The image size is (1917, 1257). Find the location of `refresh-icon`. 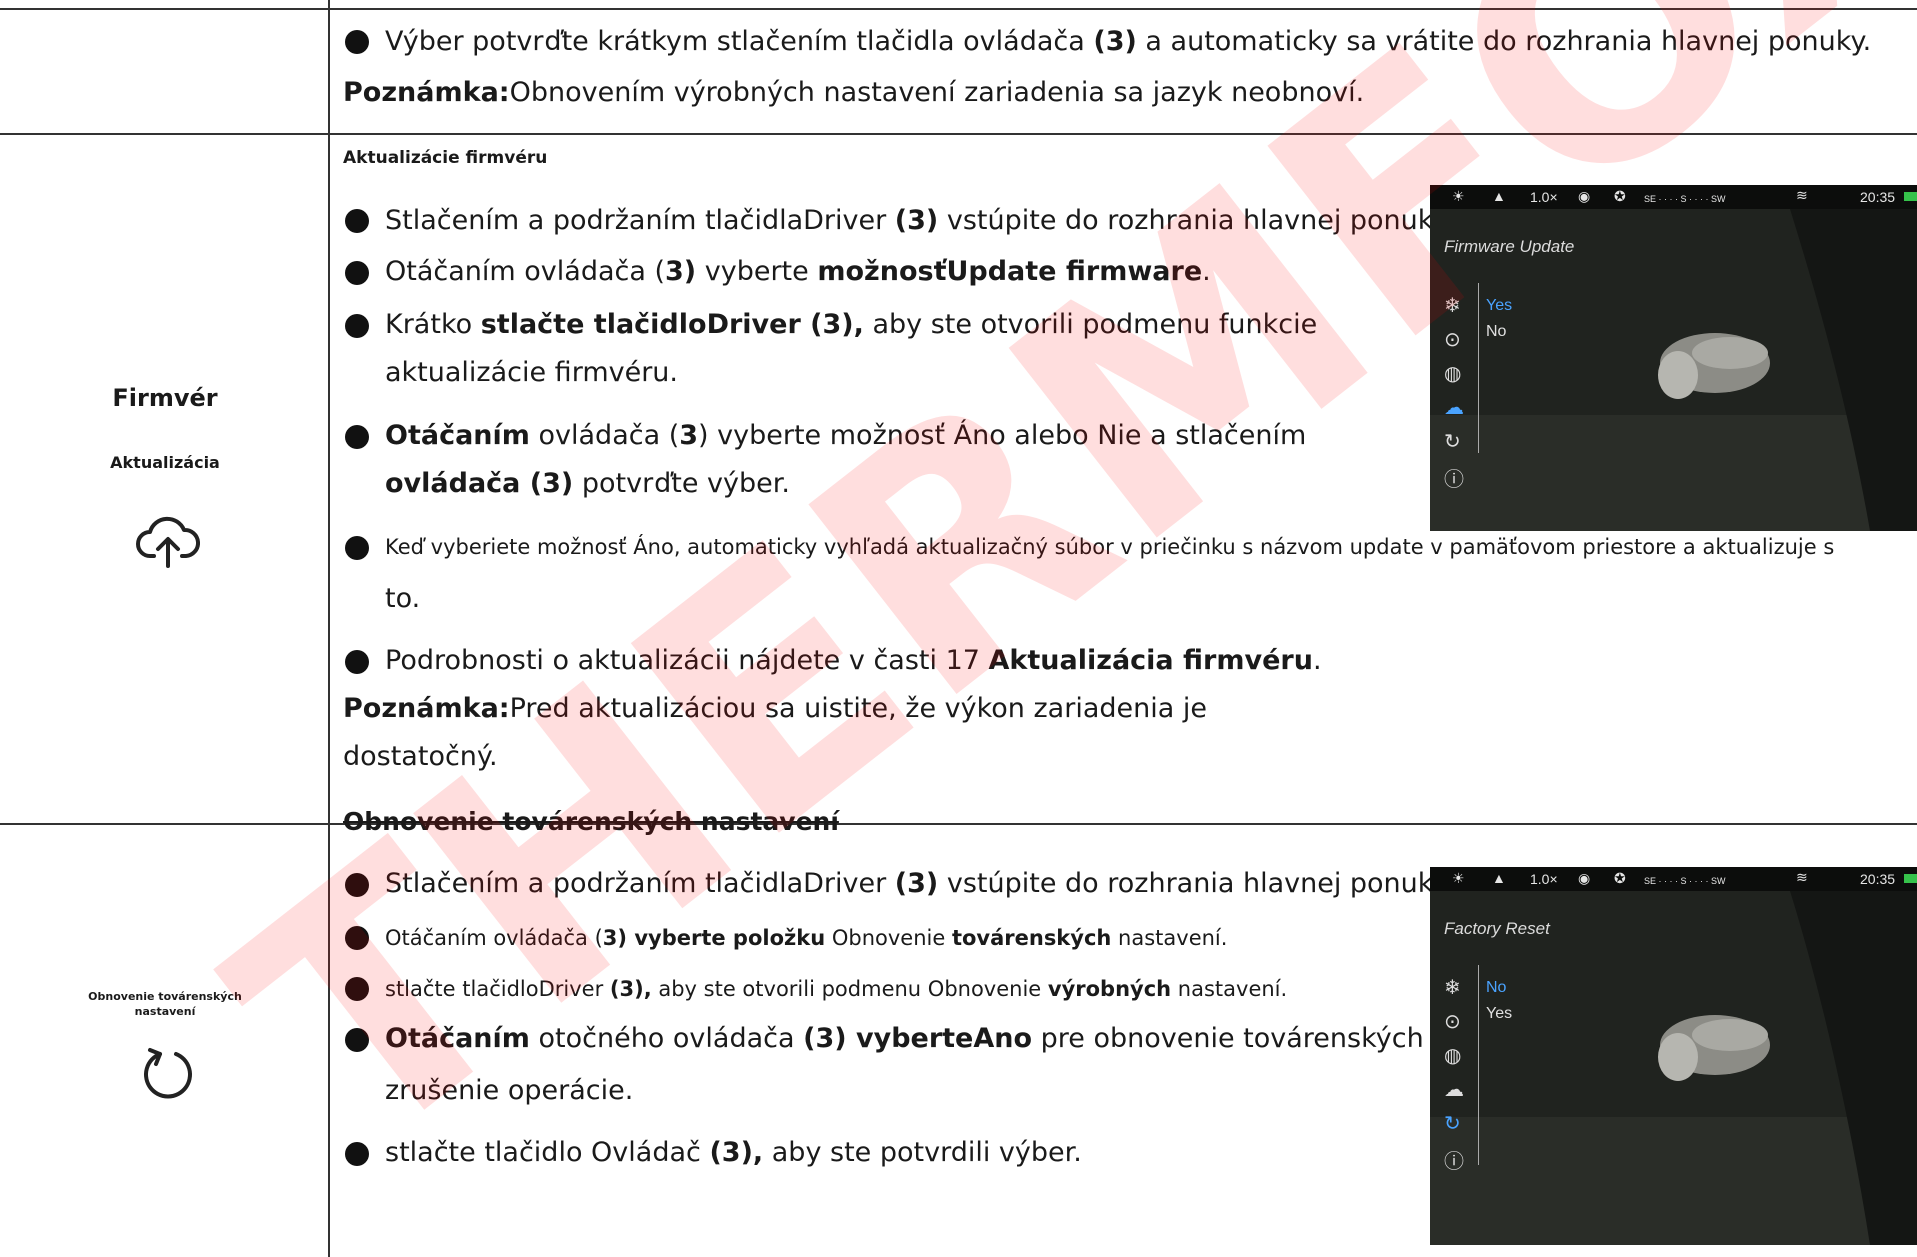

refresh-icon is located at coordinates (168, 1072).